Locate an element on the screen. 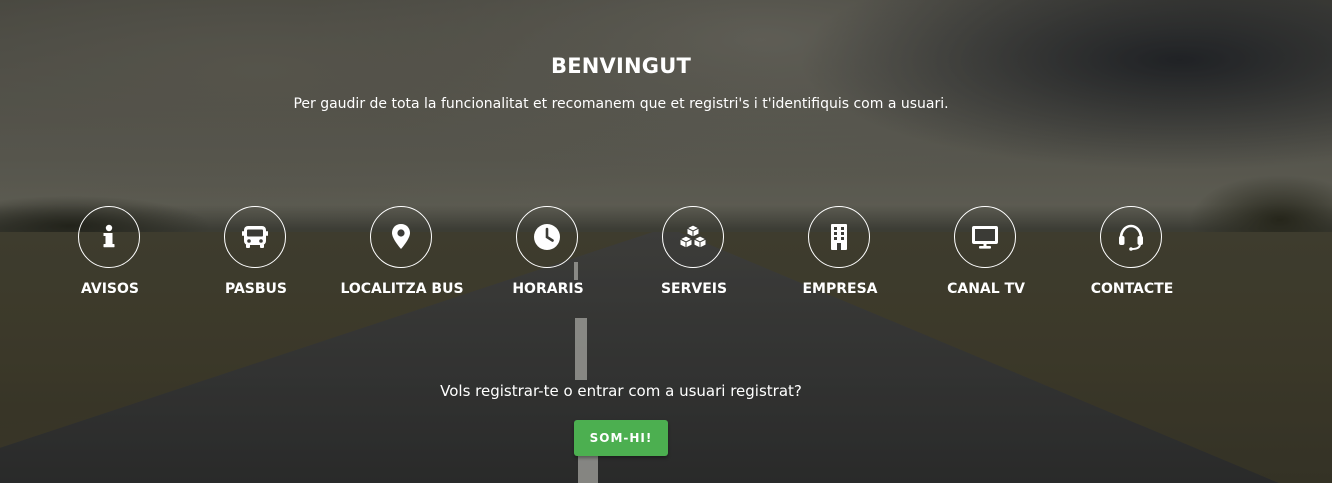 This screenshot has height=483, width=1332. tv-icon is located at coordinates (985, 237).